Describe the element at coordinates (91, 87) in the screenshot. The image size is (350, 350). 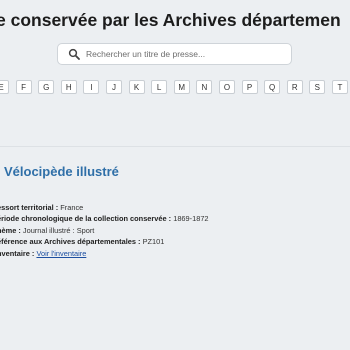
I see `letter-button-i: I` at that location.